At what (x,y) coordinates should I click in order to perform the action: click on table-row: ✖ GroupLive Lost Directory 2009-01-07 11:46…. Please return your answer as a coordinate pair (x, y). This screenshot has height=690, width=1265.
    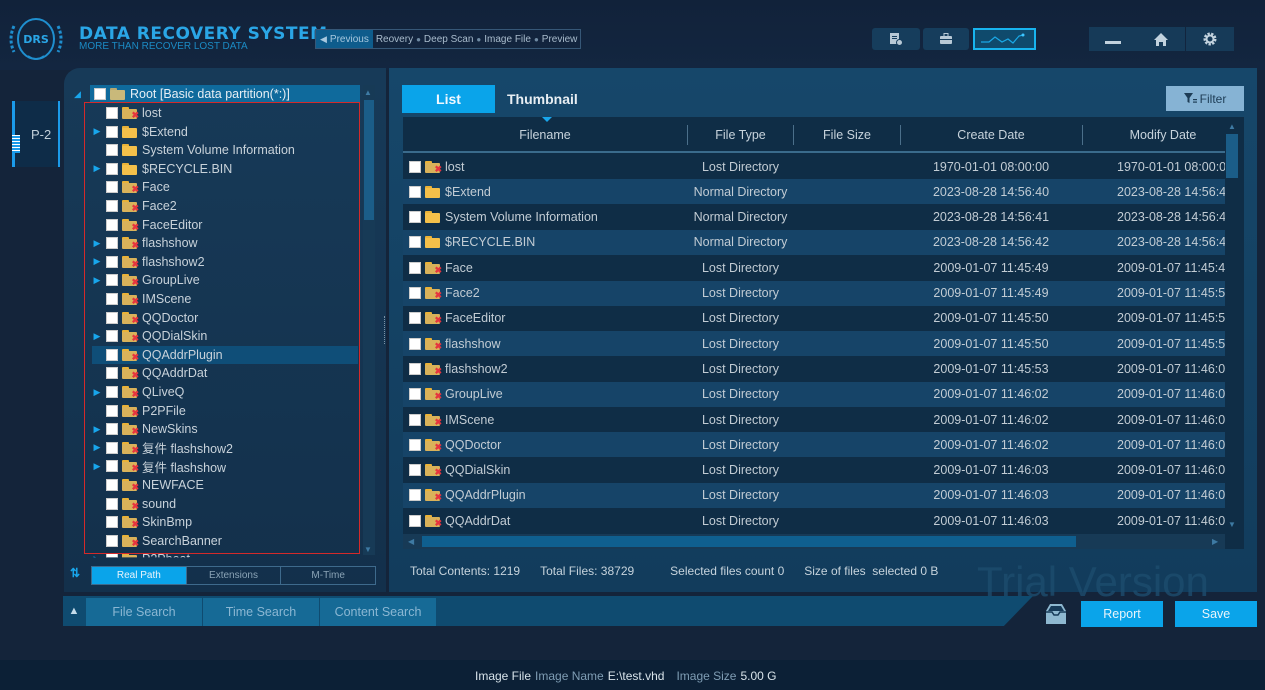
    Looking at the image, I should click on (814, 394).